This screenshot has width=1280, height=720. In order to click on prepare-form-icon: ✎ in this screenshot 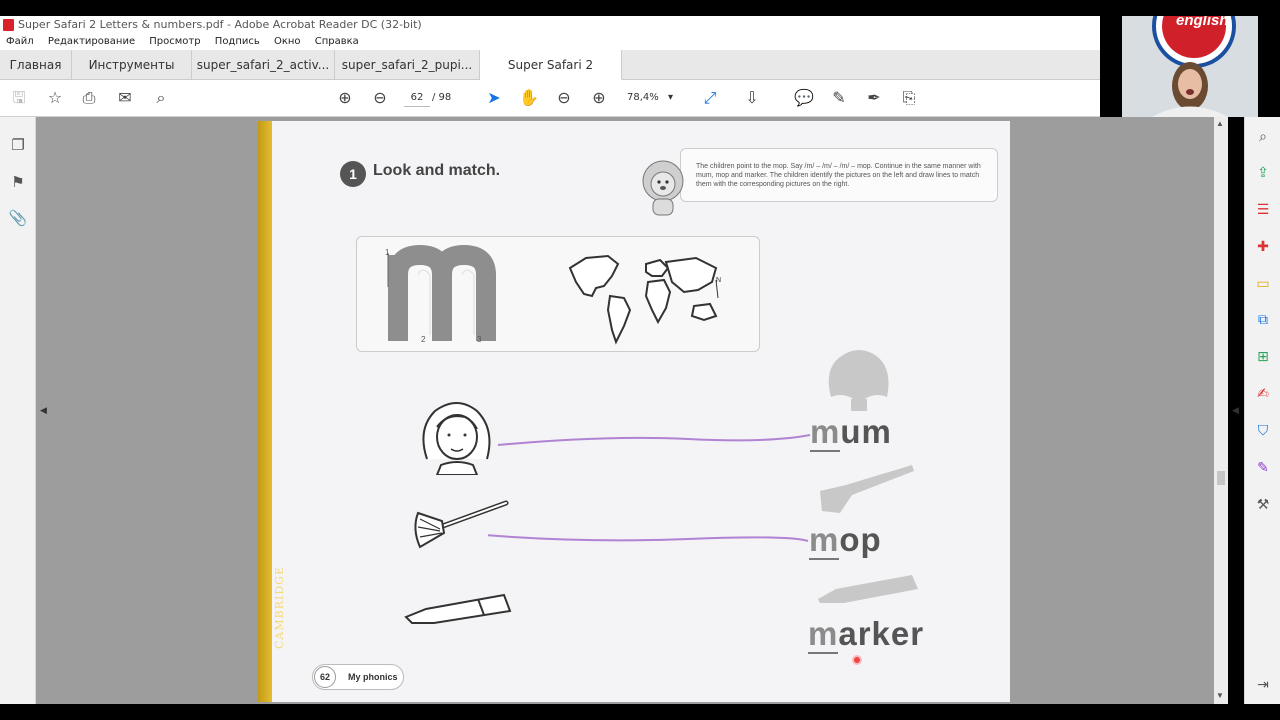, I will do `click(1263, 468)`.